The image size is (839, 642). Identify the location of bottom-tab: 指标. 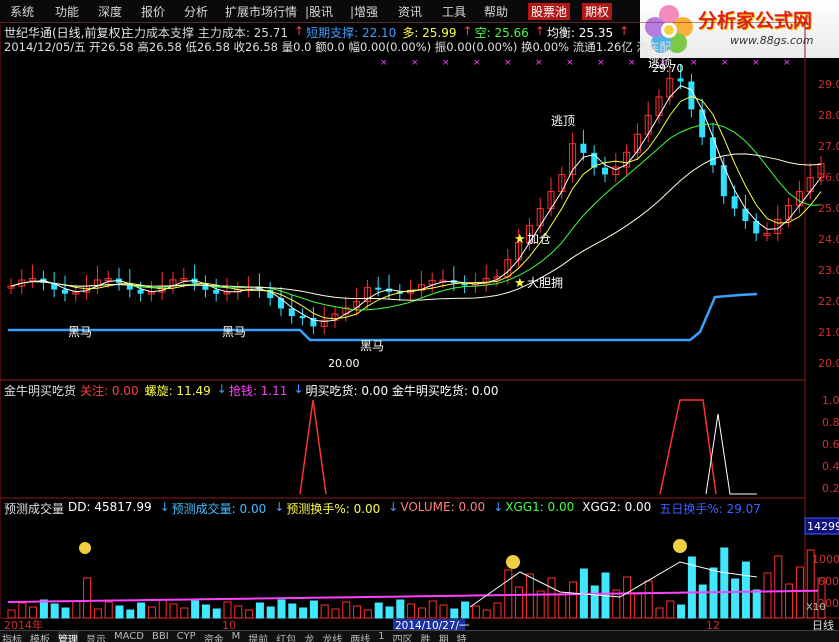
(12, 636).